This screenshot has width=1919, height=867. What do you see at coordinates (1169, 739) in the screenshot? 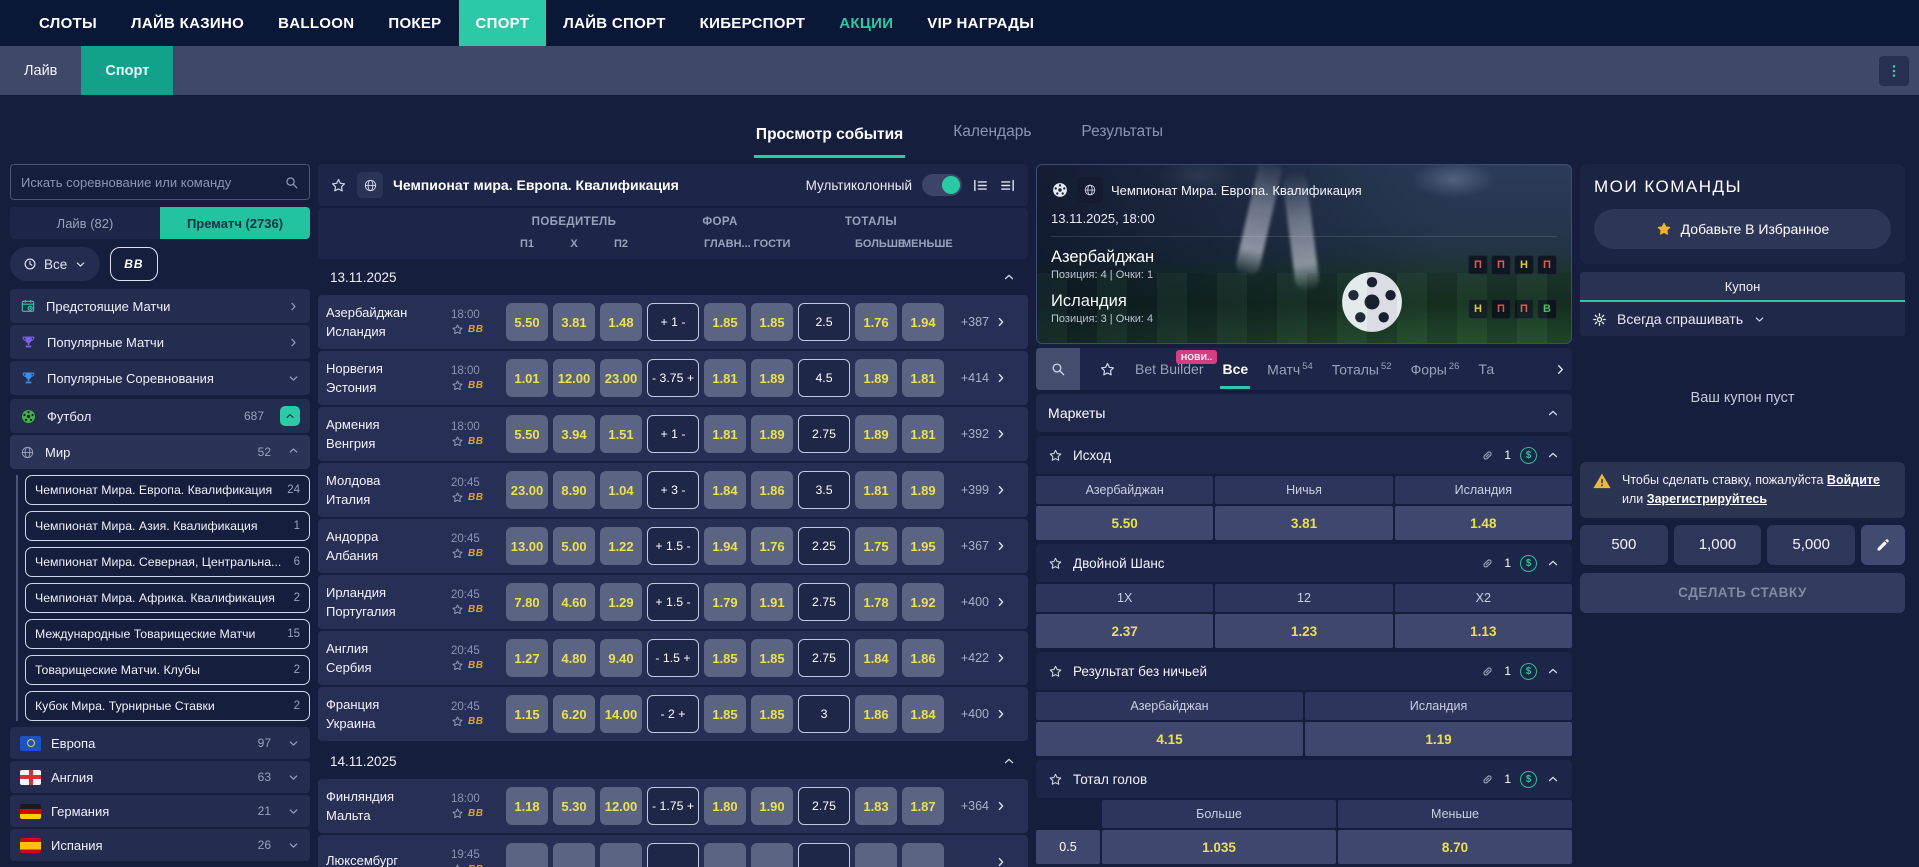
I see `option-odd: 4.15` at bounding box center [1169, 739].